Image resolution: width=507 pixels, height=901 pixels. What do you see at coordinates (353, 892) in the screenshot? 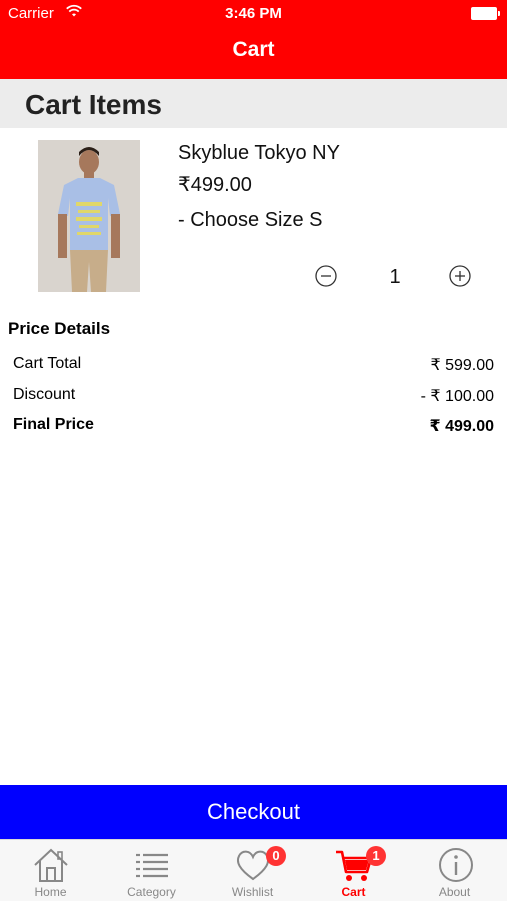
I see `tab-label: Cart` at bounding box center [353, 892].